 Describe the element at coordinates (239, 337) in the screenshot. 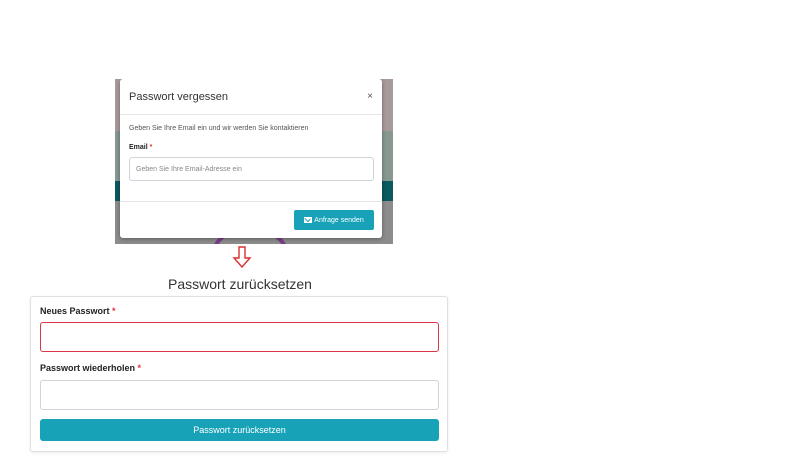

I see `new-password-field` at that location.